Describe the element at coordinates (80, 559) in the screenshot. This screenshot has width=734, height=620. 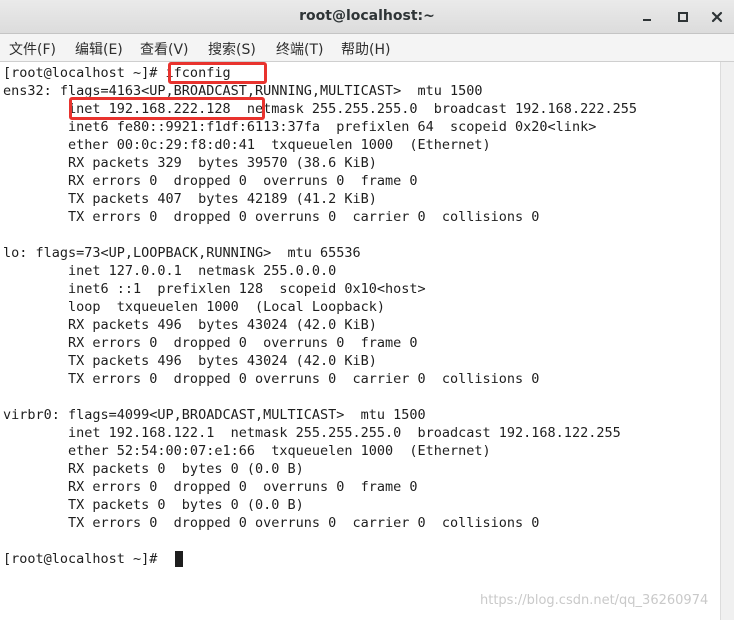
I see `terminal-line: [root@localhost ~]#` at that location.